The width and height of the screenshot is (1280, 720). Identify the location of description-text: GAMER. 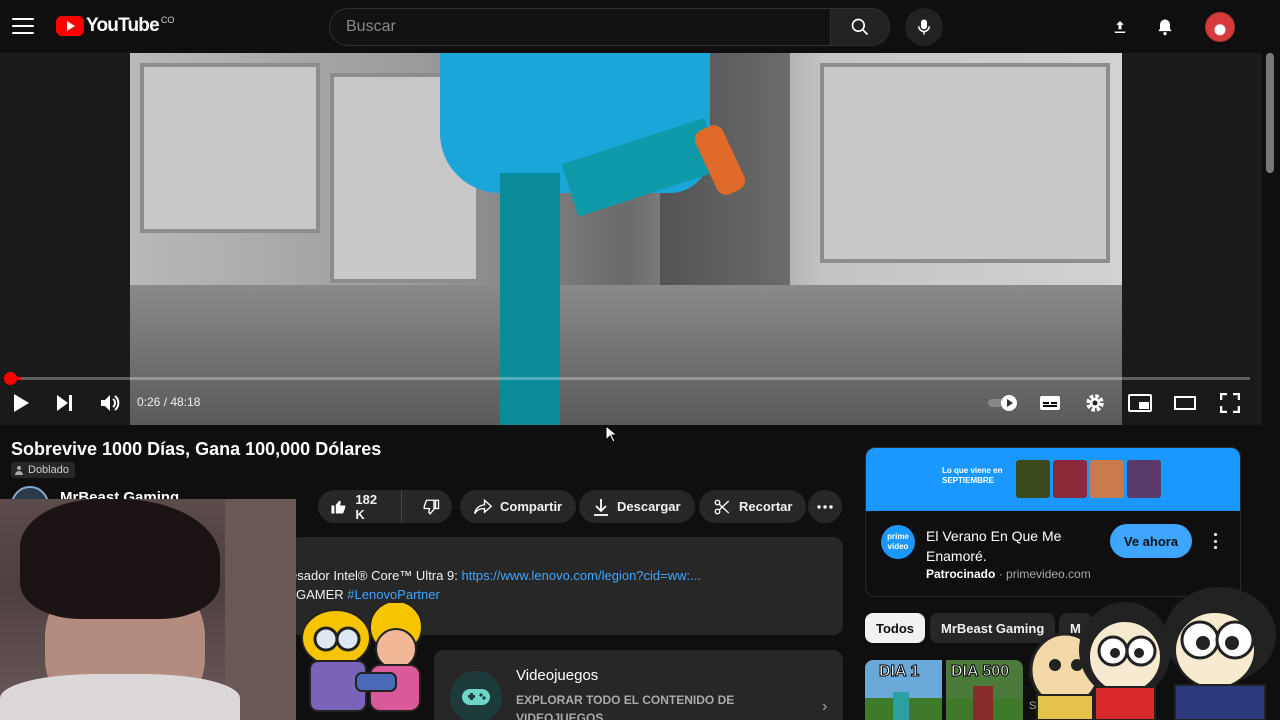
(322, 594).